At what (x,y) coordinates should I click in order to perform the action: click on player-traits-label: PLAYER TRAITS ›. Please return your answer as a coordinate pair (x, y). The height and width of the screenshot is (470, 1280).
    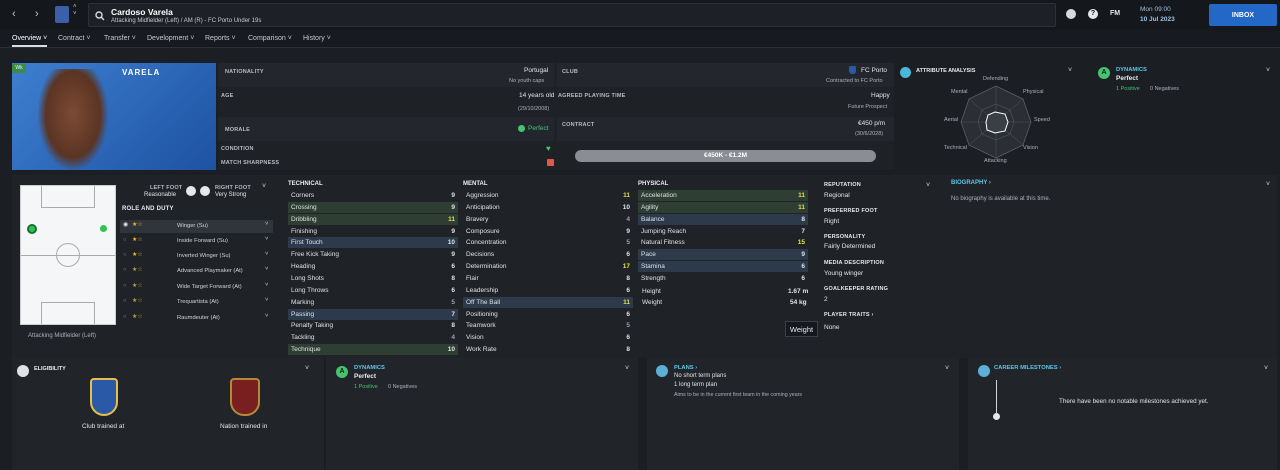
    Looking at the image, I should click on (849, 315).